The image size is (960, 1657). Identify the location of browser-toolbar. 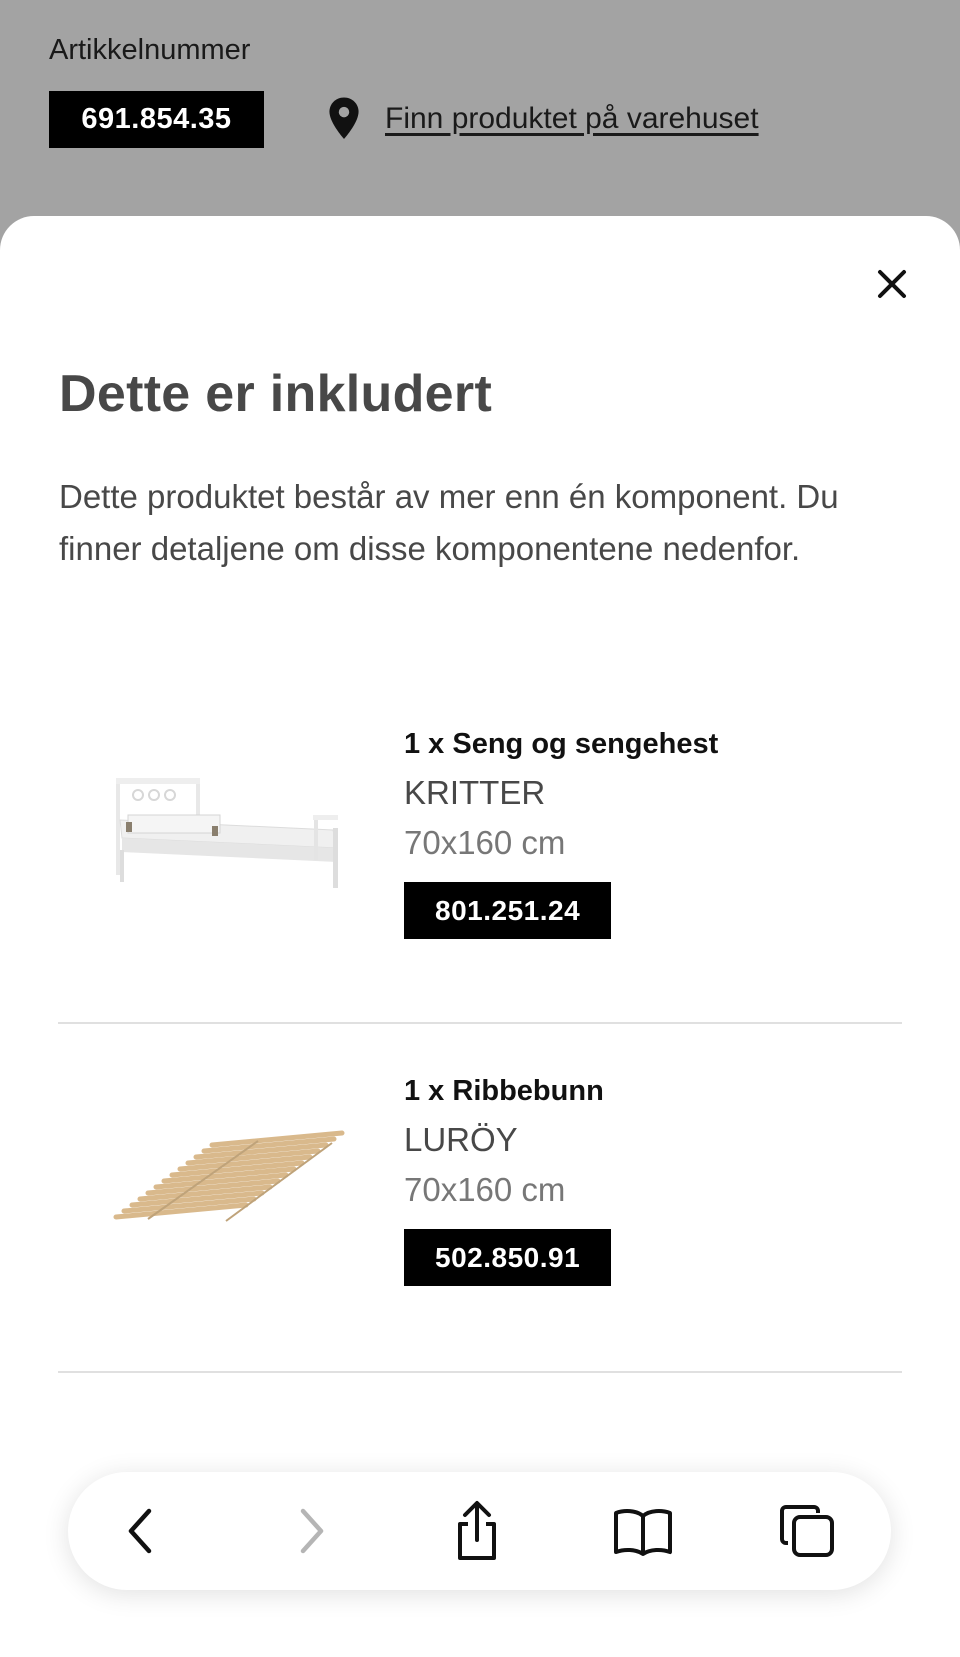
(479, 1531).